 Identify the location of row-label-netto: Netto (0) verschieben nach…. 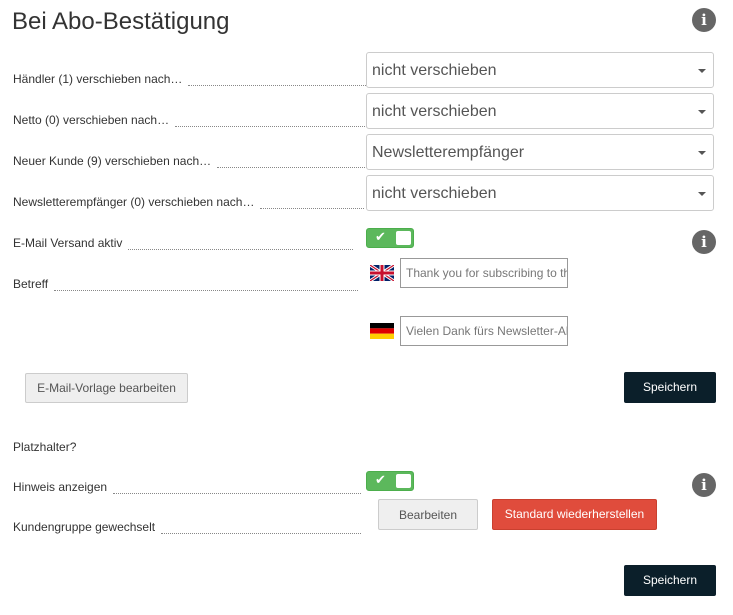
(190, 120).